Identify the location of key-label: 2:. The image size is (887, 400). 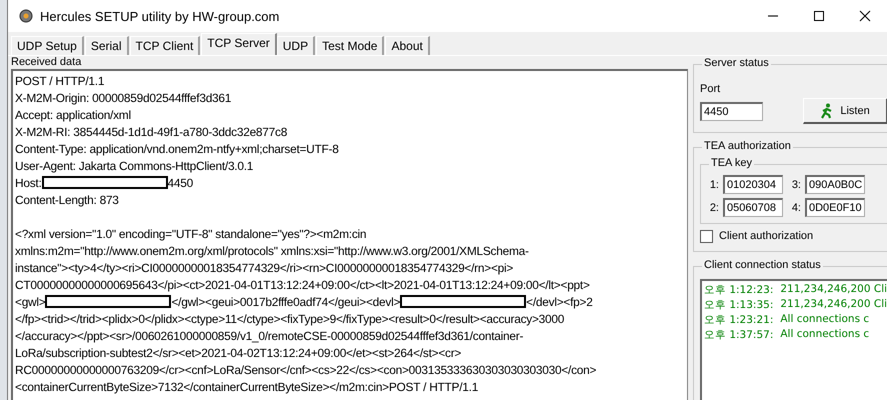
(713, 208).